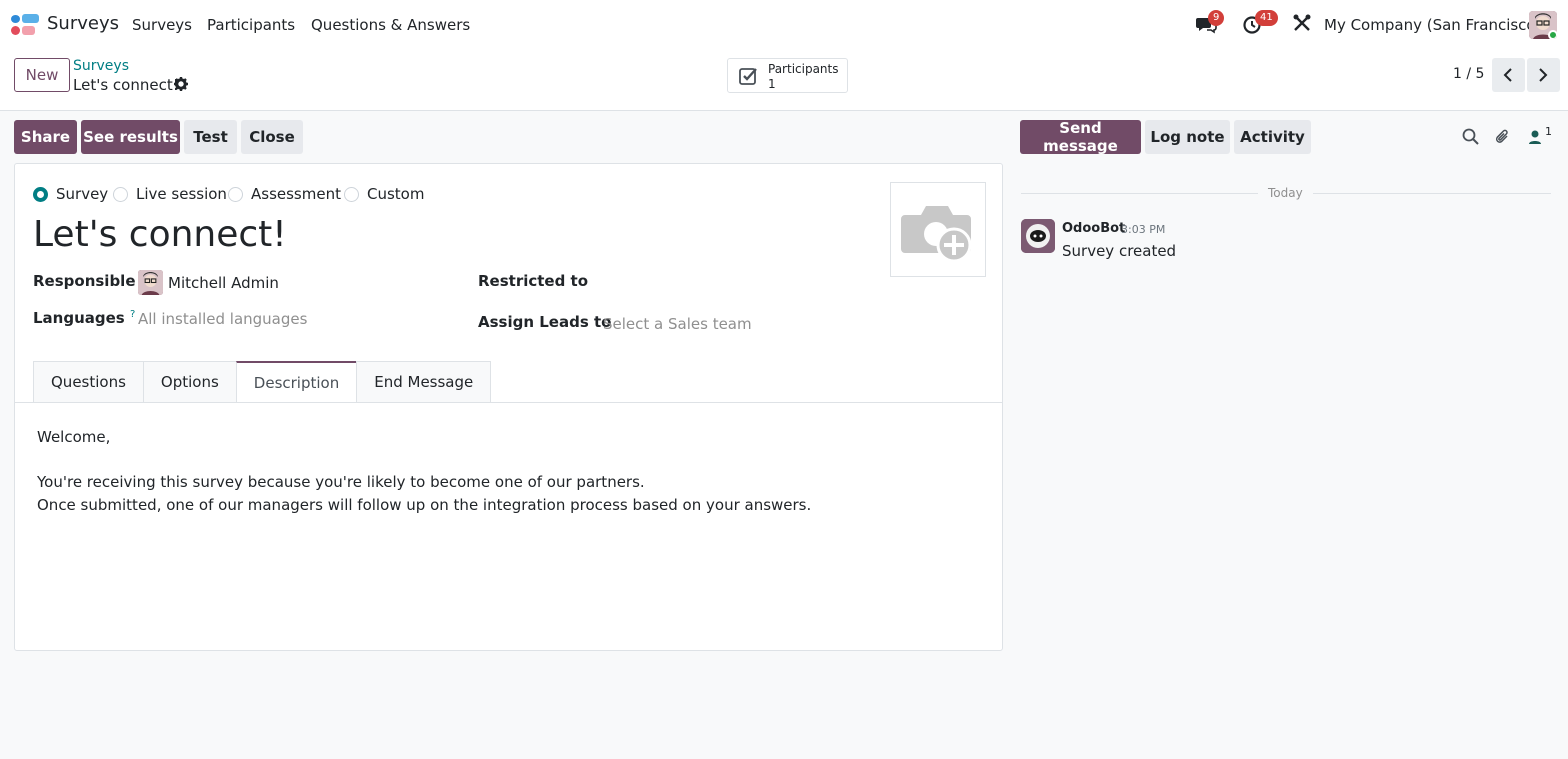 This screenshot has width=1568, height=759. Describe the element at coordinates (150, 282) in the screenshot. I see `responsible-avatar` at that location.